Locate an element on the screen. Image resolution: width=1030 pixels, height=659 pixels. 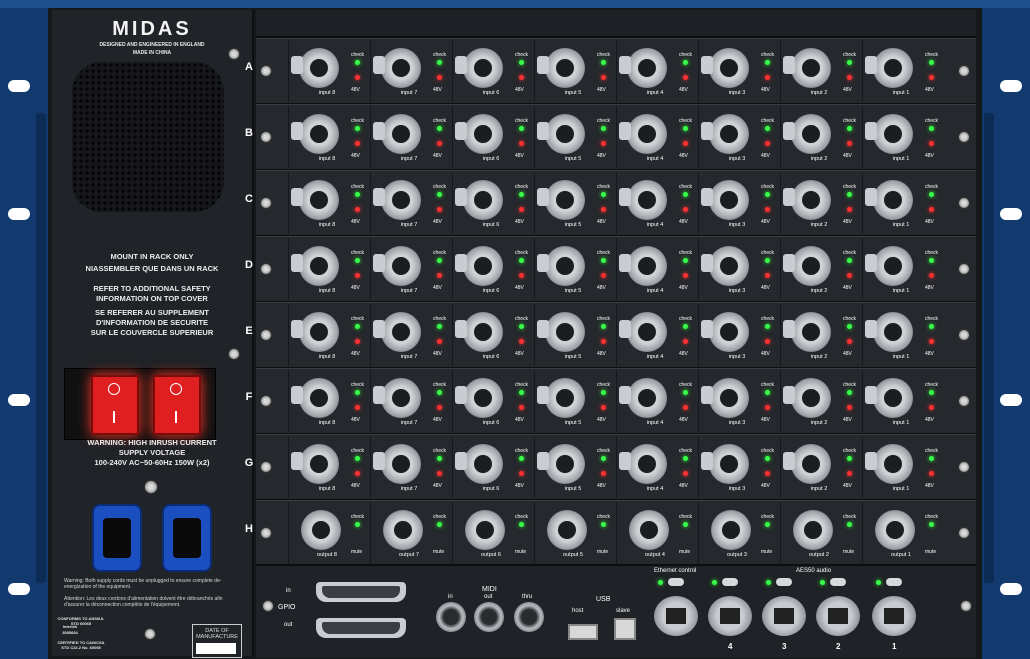
gpio-out-port is located at coordinates (361, 628).